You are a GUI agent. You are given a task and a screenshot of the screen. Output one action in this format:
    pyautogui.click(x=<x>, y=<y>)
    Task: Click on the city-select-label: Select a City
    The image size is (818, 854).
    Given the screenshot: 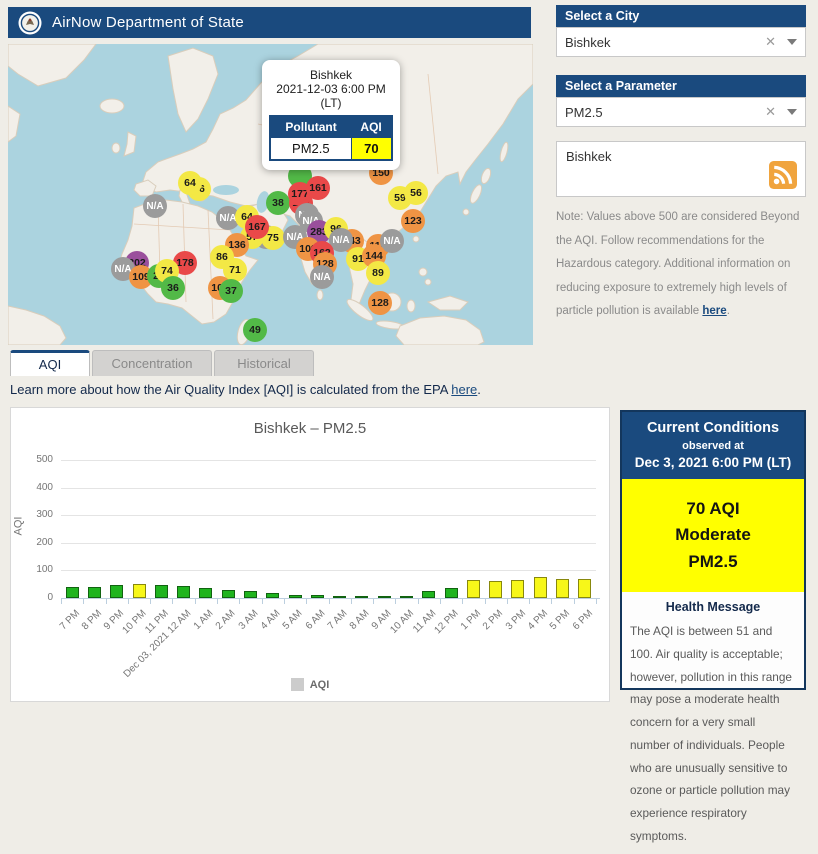 What is the action you would take?
    pyautogui.click(x=602, y=16)
    